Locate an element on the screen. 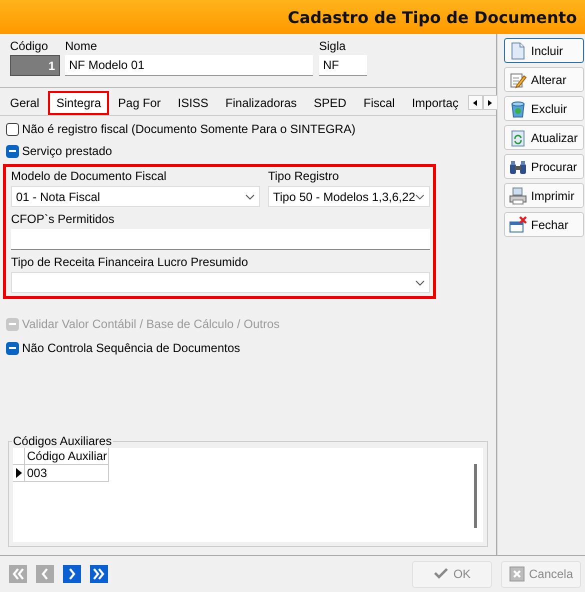 Image resolution: width=585 pixels, height=592 pixels. field-label: Código is located at coordinates (30, 46).